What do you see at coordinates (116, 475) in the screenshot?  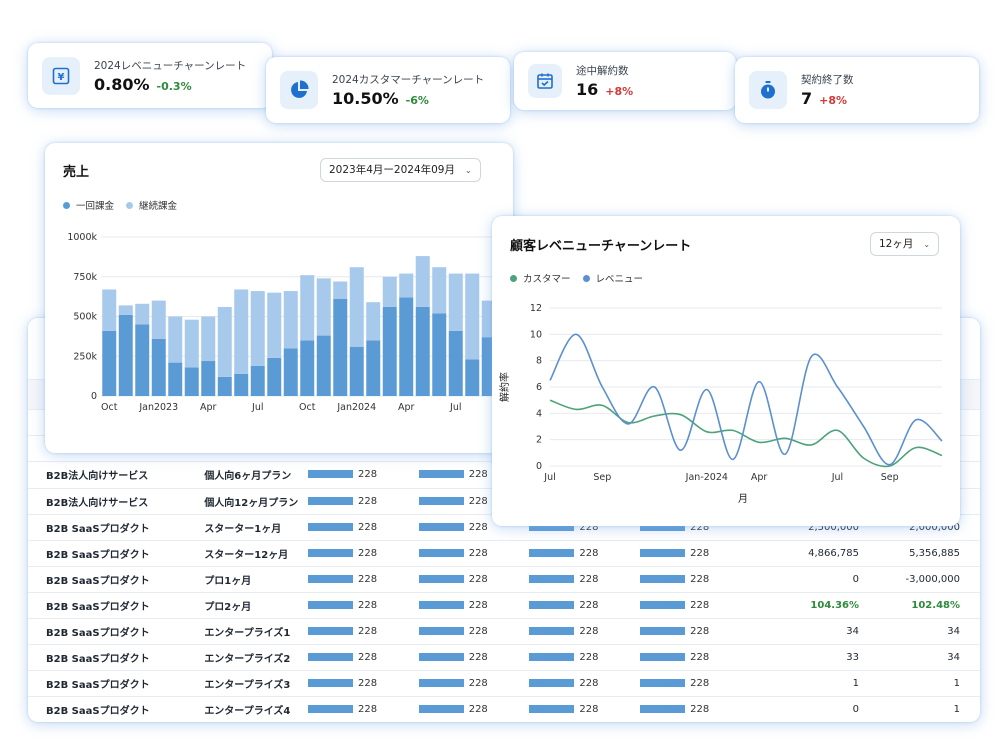 I see `cell-product: B2B法人向けサービス` at bounding box center [116, 475].